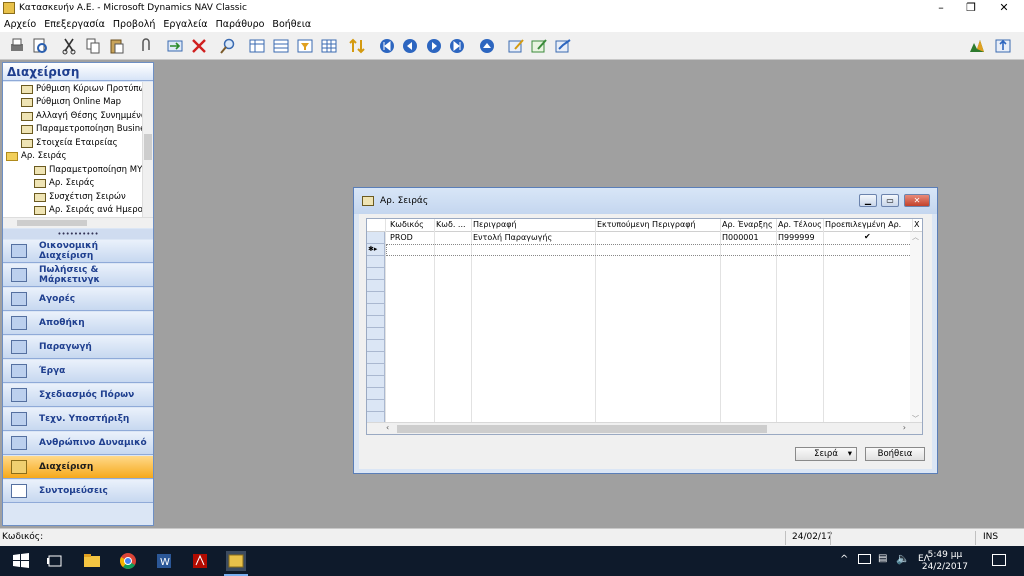 The image size is (1024, 576). What do you see at coordinates (882, 558) in the screenshot?
I see `network-icon: ▤` at bounding box center [882, 558].